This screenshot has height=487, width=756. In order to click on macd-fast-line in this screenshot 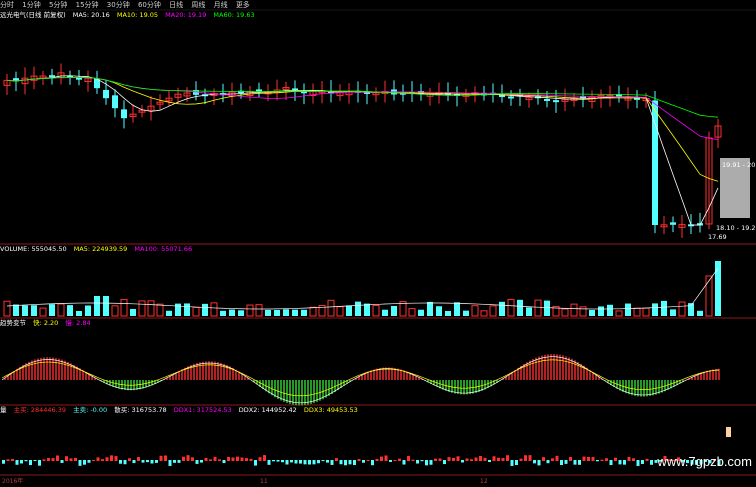, I will do `click(360, 380)`.